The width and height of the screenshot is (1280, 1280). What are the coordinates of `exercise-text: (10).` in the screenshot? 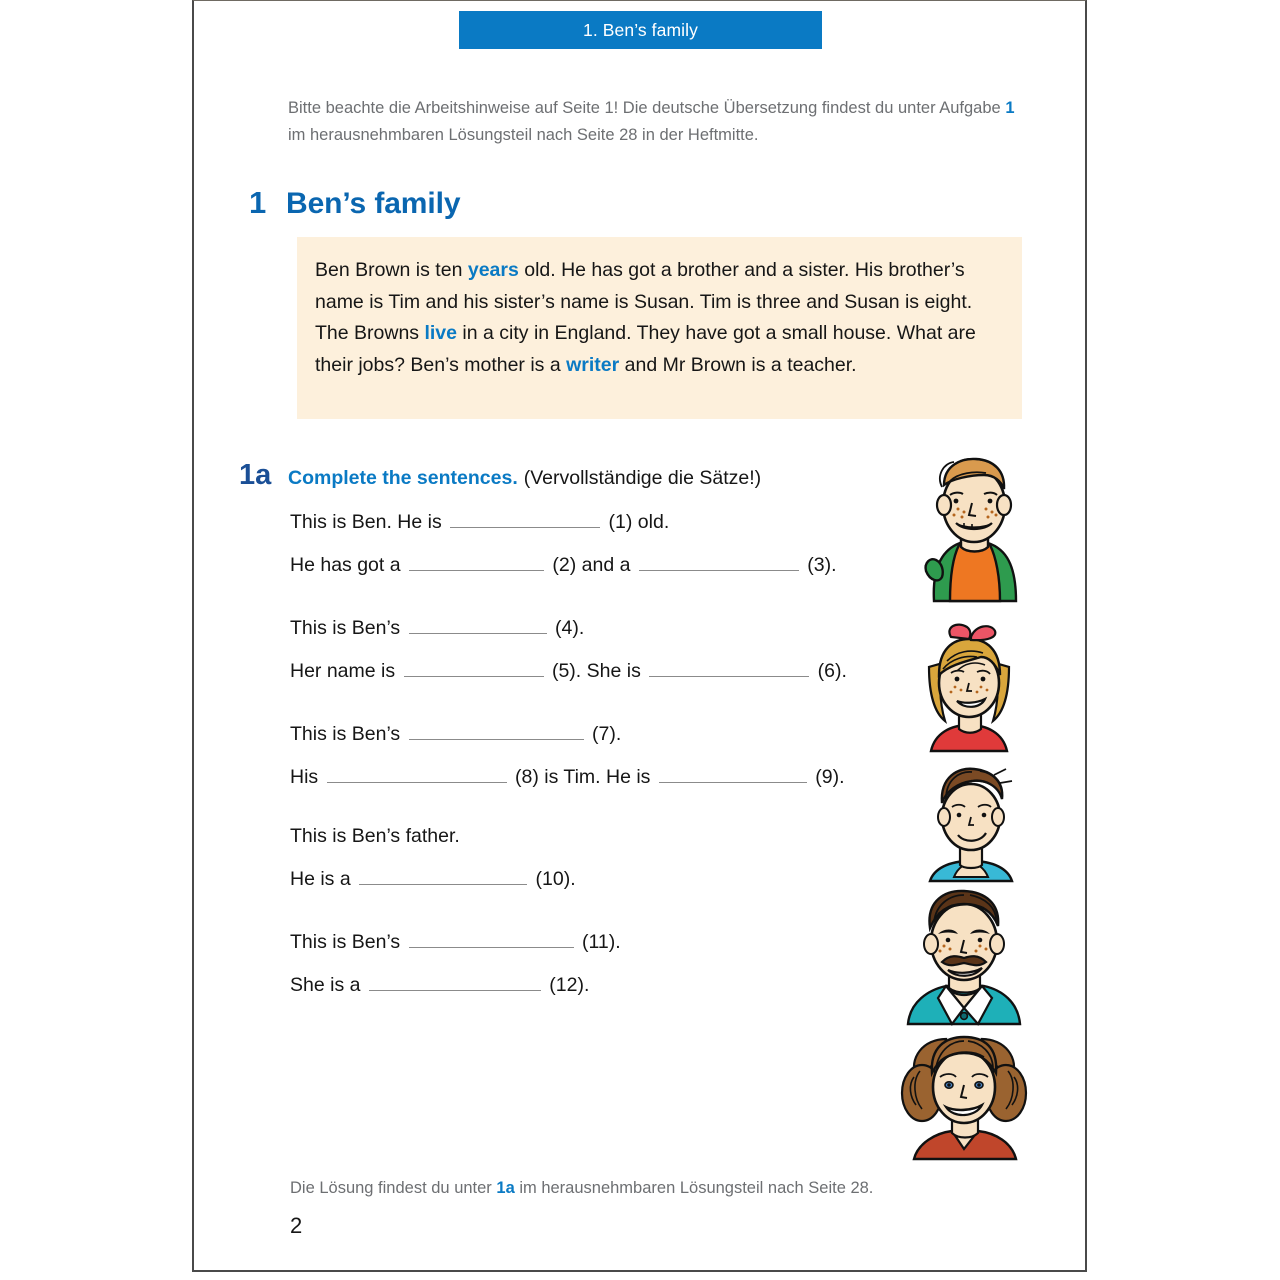 It's located at (553, 878).